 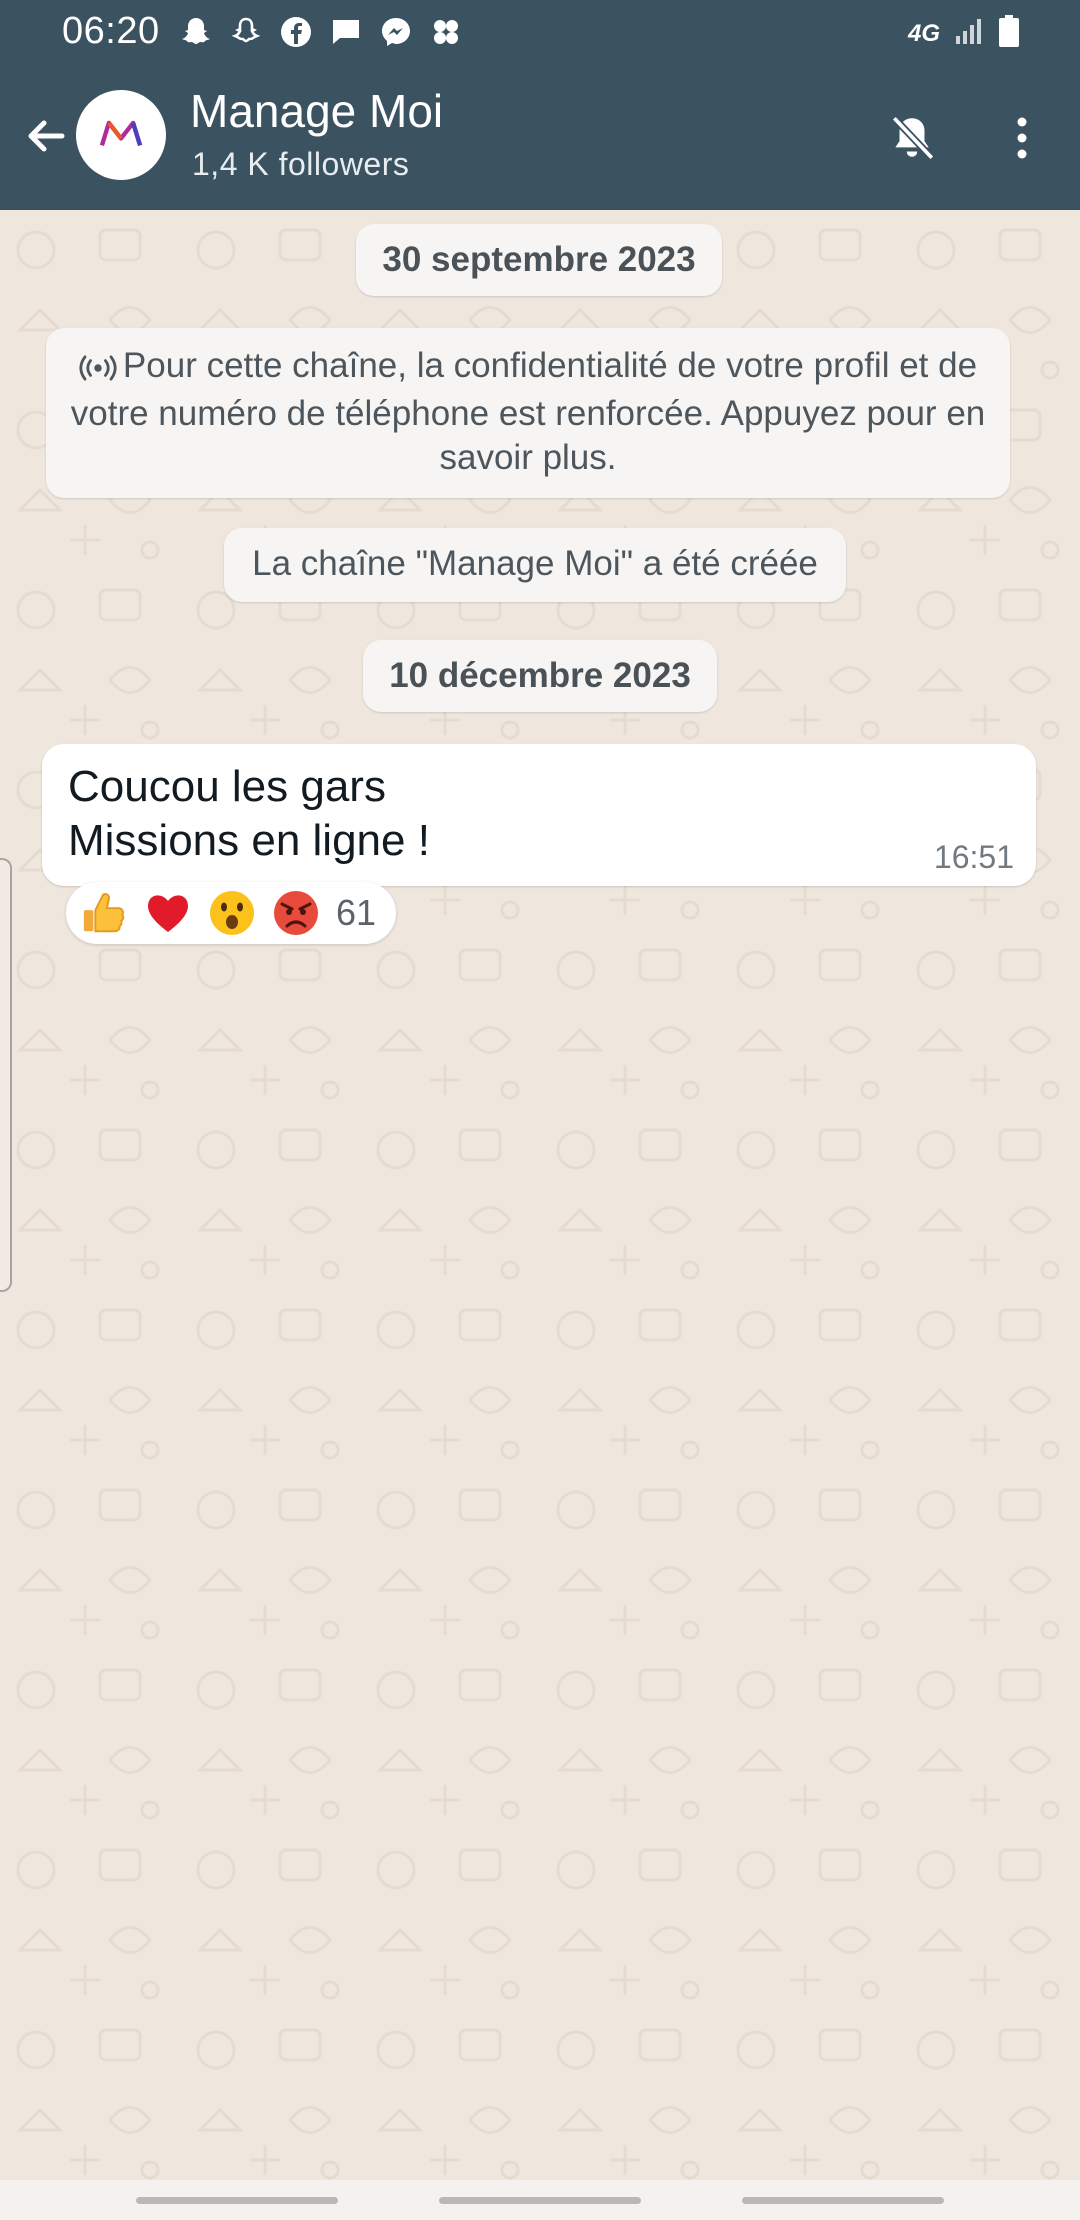 I want to click on notification-icons, so click(x=321, y=32).